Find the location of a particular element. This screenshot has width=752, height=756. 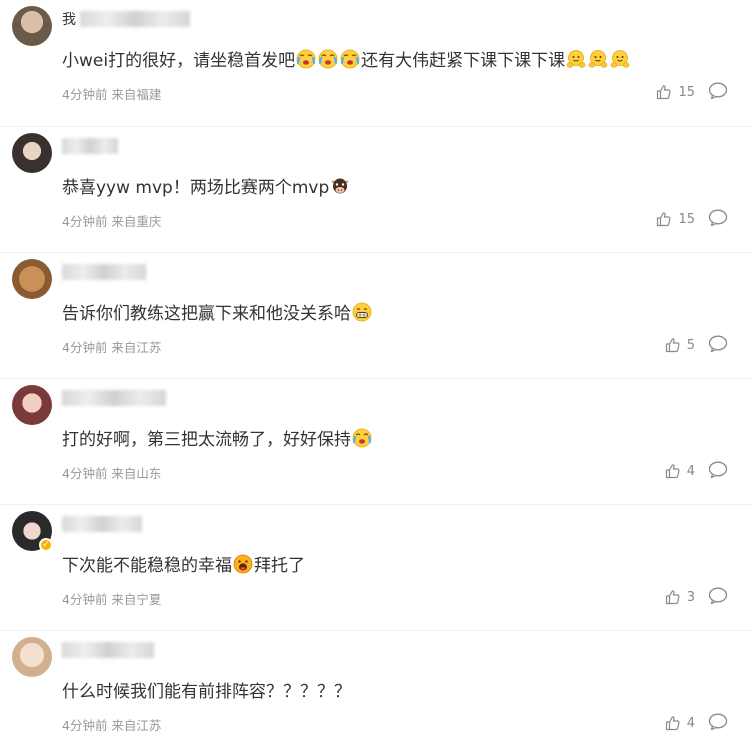

comment-text-part2: 还有大伟赶紧下课下课下课 is located at coordinates (463, 61).